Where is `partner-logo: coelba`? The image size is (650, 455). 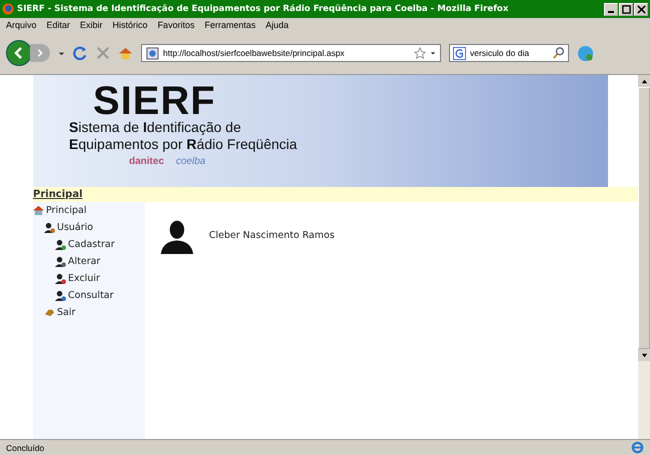
partner-logo: coelba is located at coordinates (191, 161).